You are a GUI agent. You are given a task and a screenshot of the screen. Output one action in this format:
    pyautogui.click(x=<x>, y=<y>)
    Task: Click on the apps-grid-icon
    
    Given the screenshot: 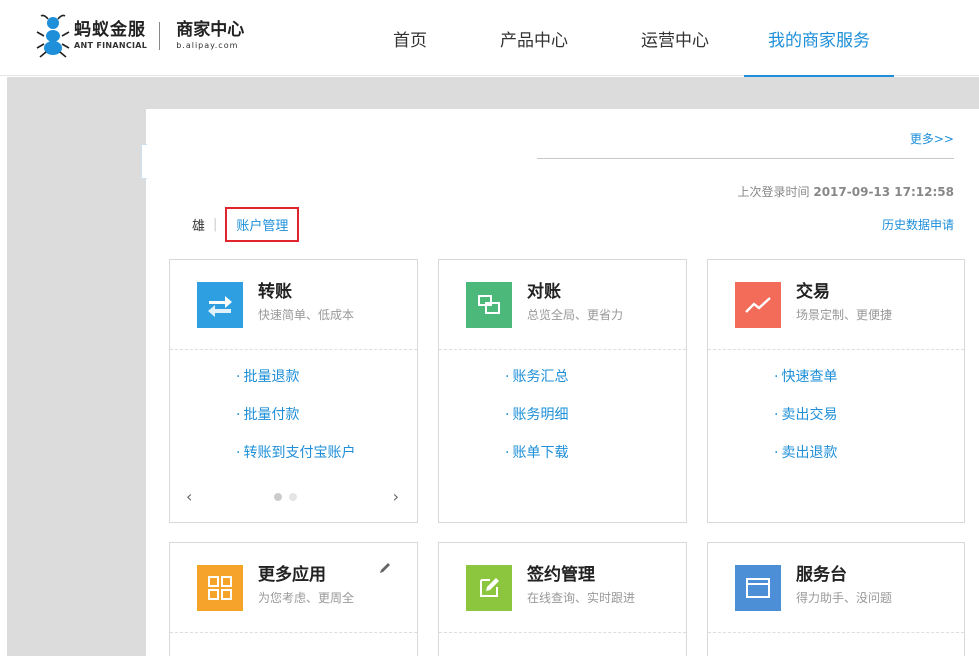 What is the action you would take?
    pyautogui.click(x=220, y=588)
    